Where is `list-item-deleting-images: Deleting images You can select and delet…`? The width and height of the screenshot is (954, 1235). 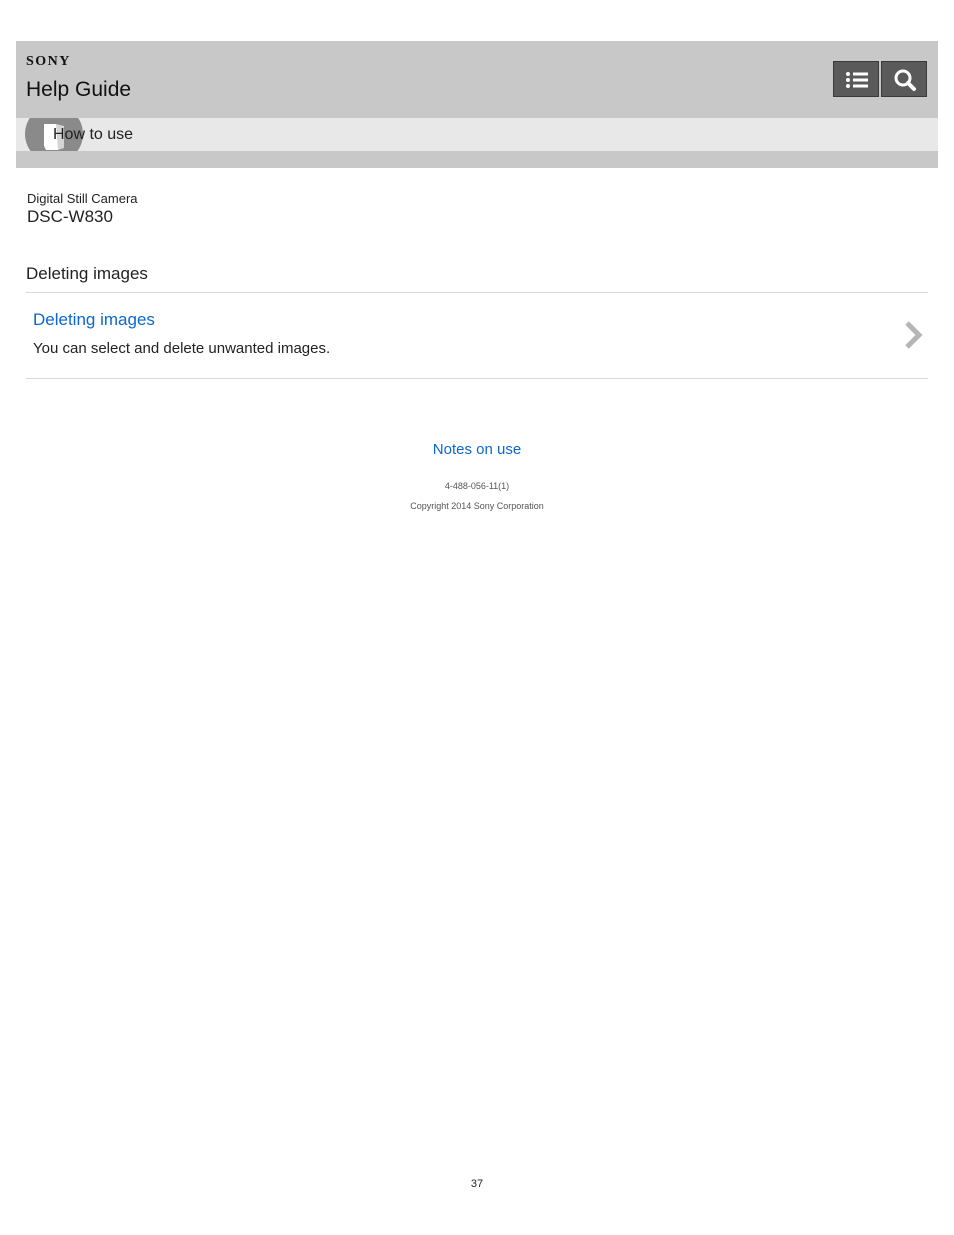
list-item-deleting-images: Deleting images You can select and delet… is located at coordinates (477, 335).